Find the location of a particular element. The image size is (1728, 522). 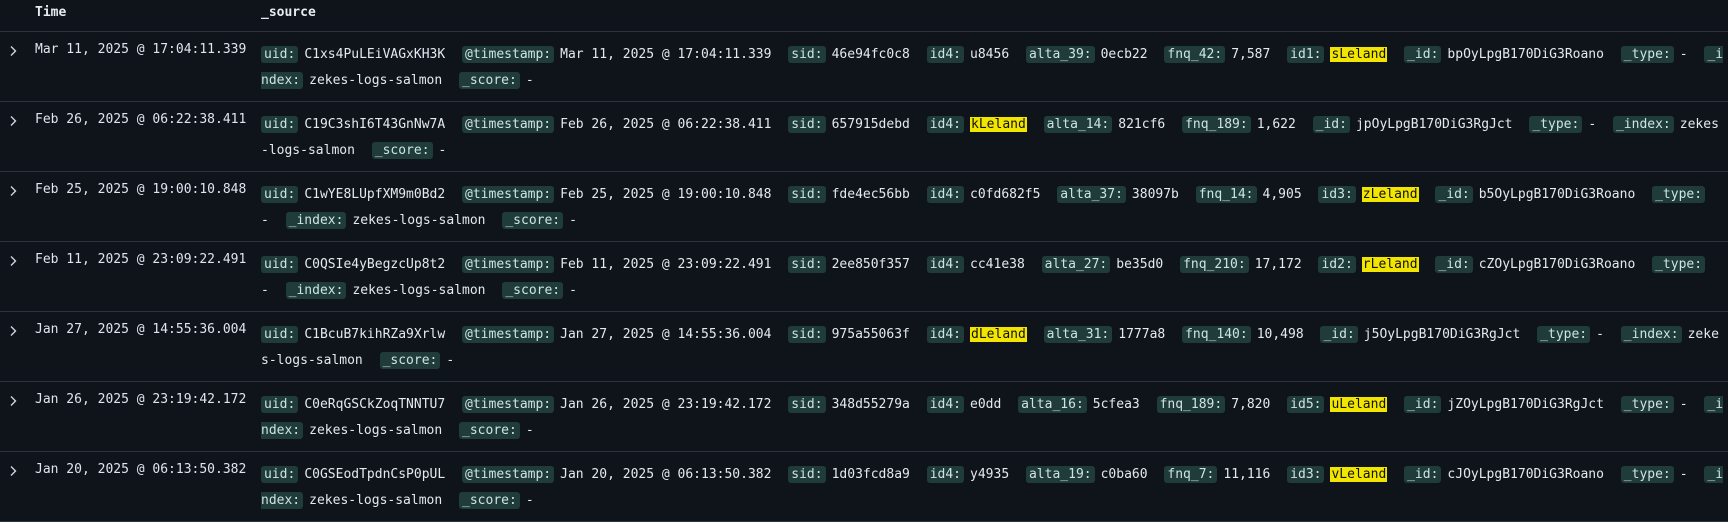

column-header-source: _source is located at coordinates (288, 12).